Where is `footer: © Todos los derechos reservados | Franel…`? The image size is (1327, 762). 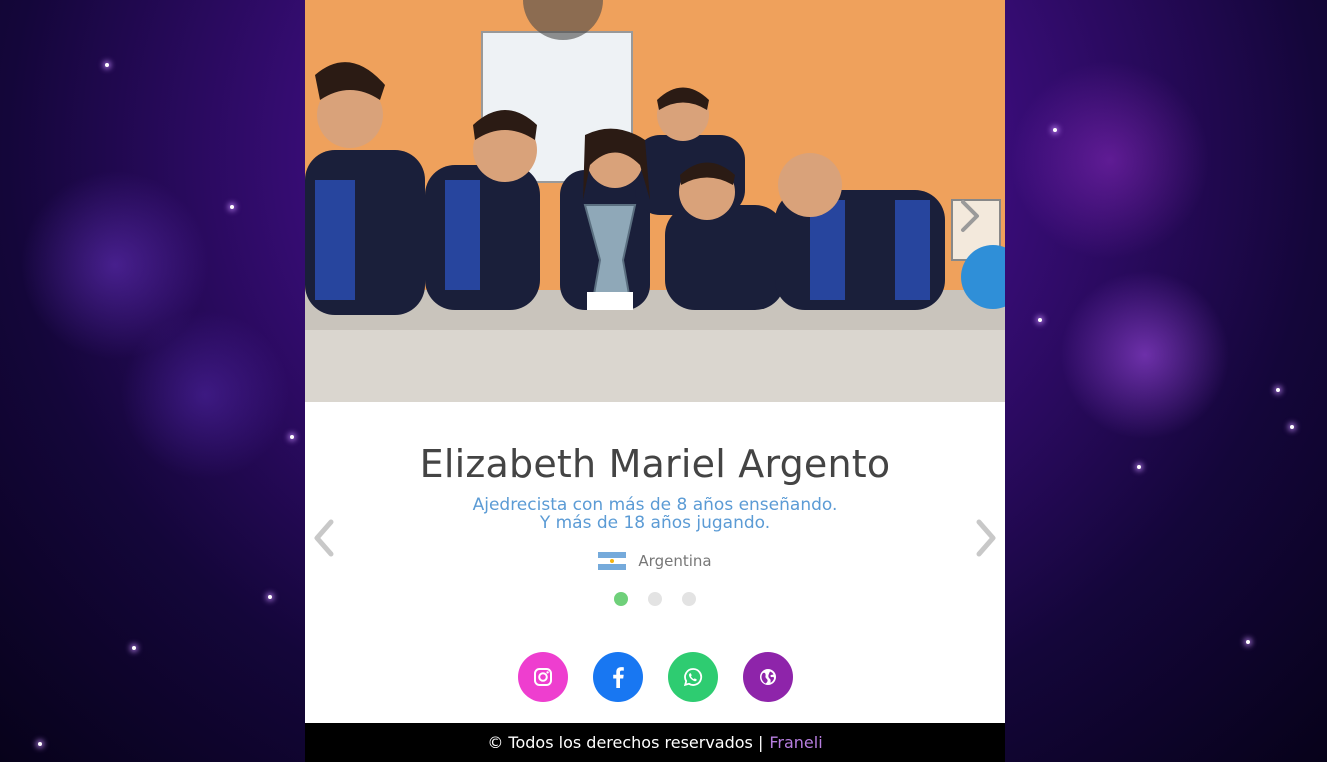 footer: © Todos los derechos reservados | Franel… is located at coordinates (655, 742).